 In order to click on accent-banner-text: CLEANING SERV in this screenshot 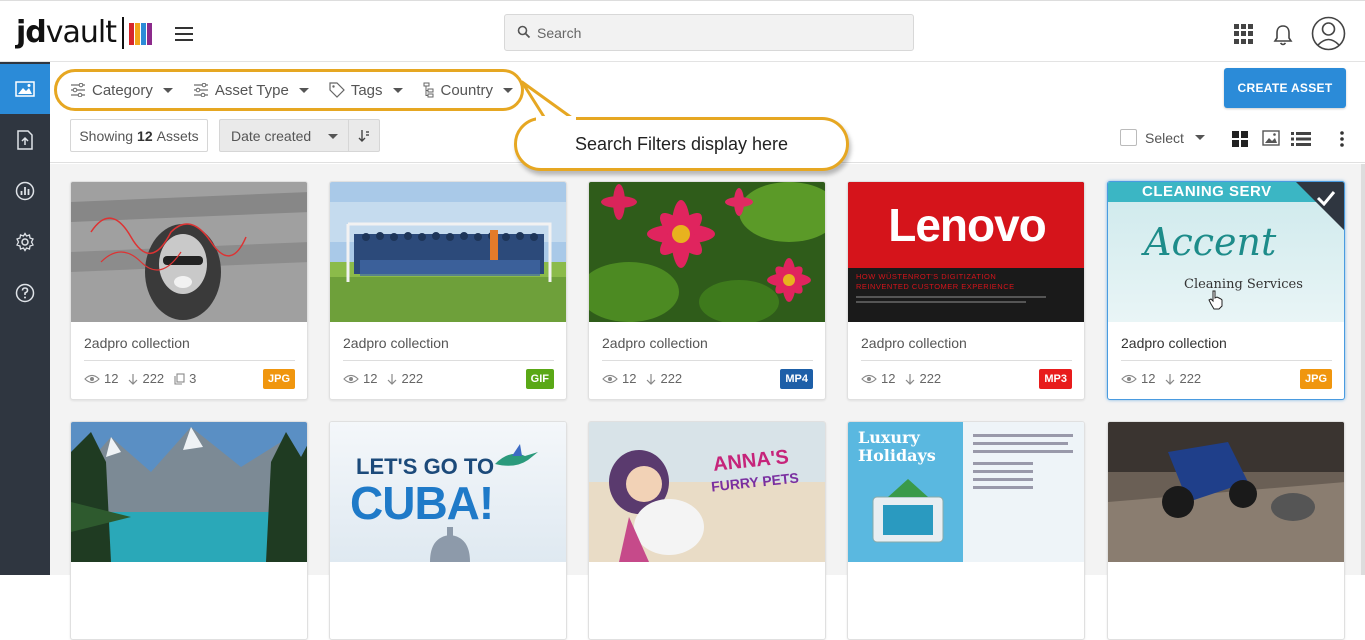, I will do `click(1207, 191)`.